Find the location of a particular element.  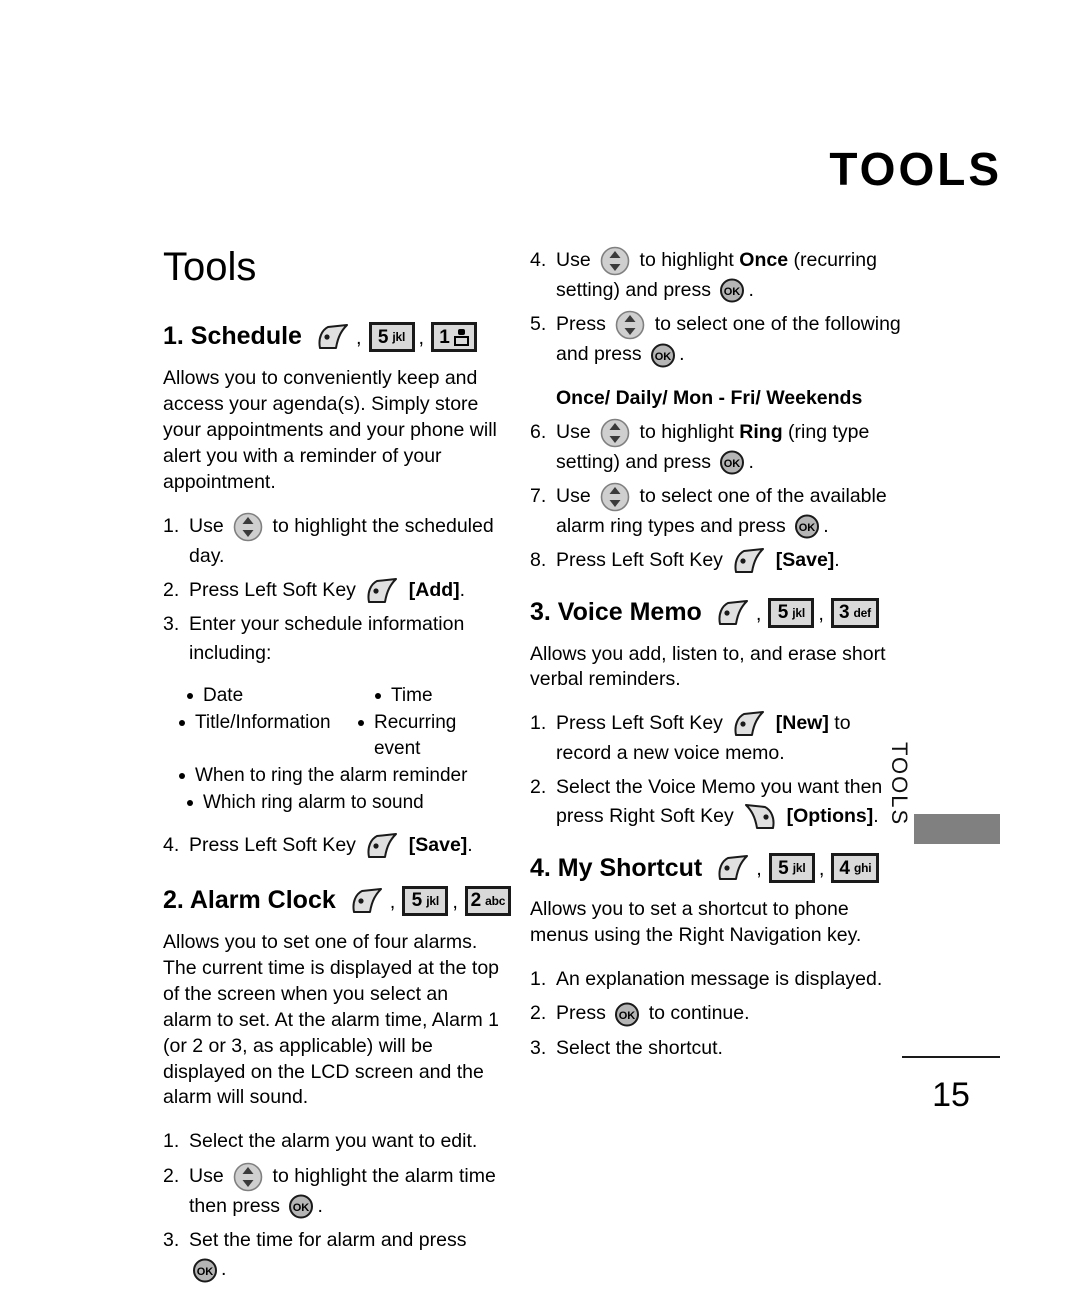

softkey-label: [New] is located at coordinates (802, 723).